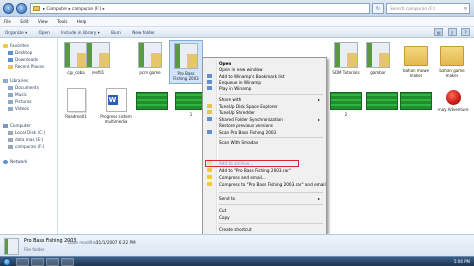  I want to click on nav-pictures-label: Pictures, so click(23, 101).